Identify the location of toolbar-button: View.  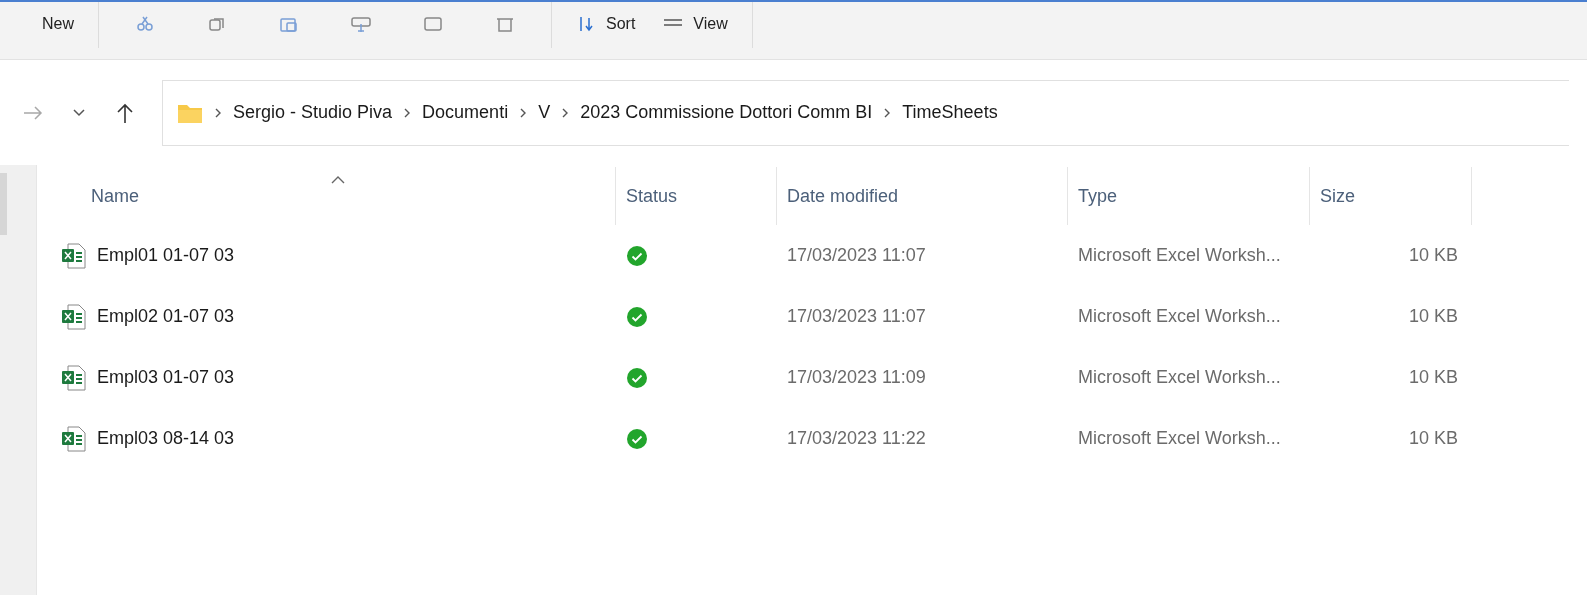
(695, 24).